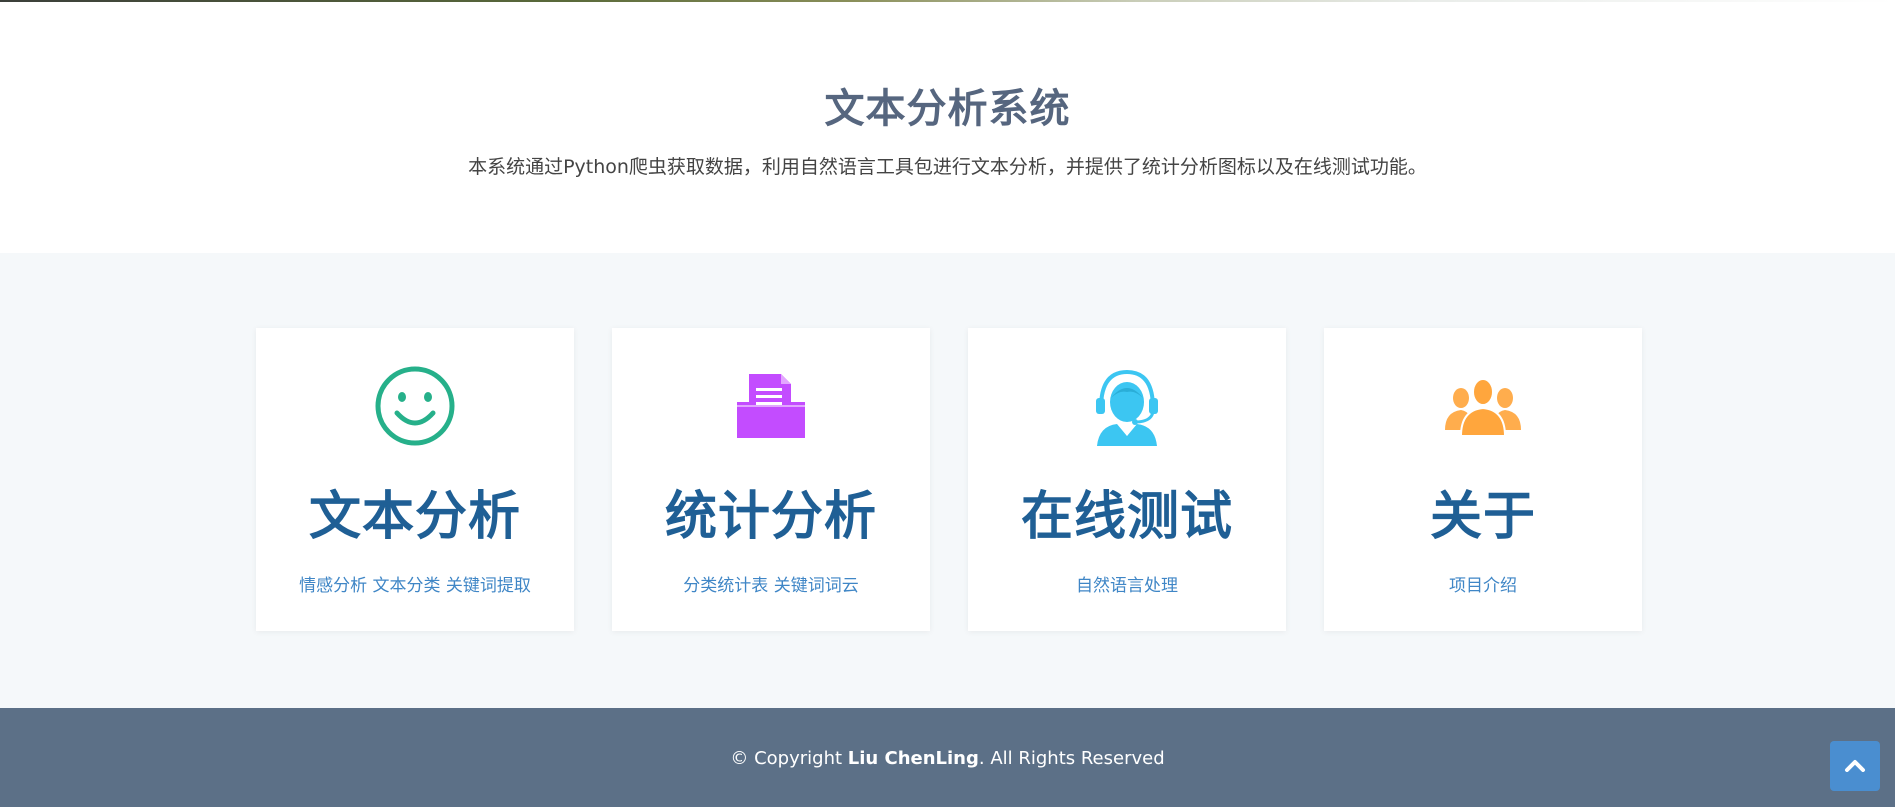 The width and height of the screenshot is (1895, 807). What do you see at coordinates (789, 758) in the screenshot?
I see `copyright-prefix: © Copyright` at bounding box center [789, 758].